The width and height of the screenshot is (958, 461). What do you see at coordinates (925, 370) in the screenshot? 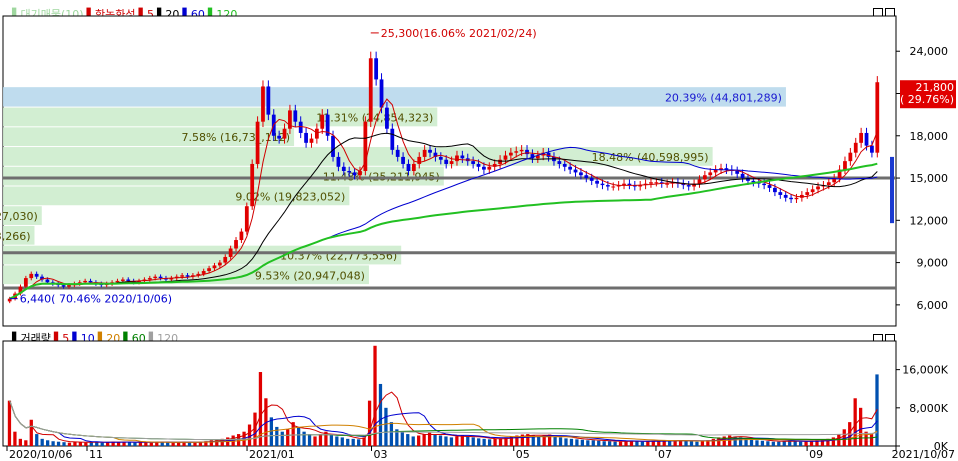
I see `volume-tick-label: 16,000K` at bounding box center [925, 370].